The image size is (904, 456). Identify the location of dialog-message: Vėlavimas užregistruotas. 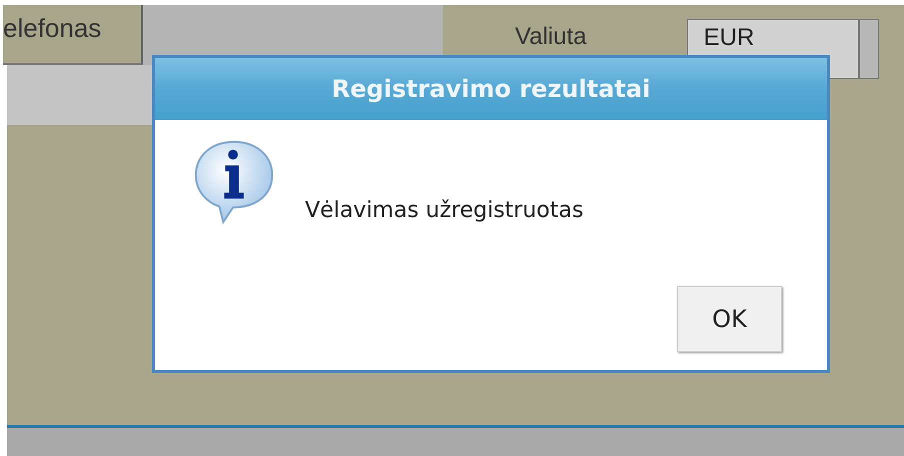
(444, 210).